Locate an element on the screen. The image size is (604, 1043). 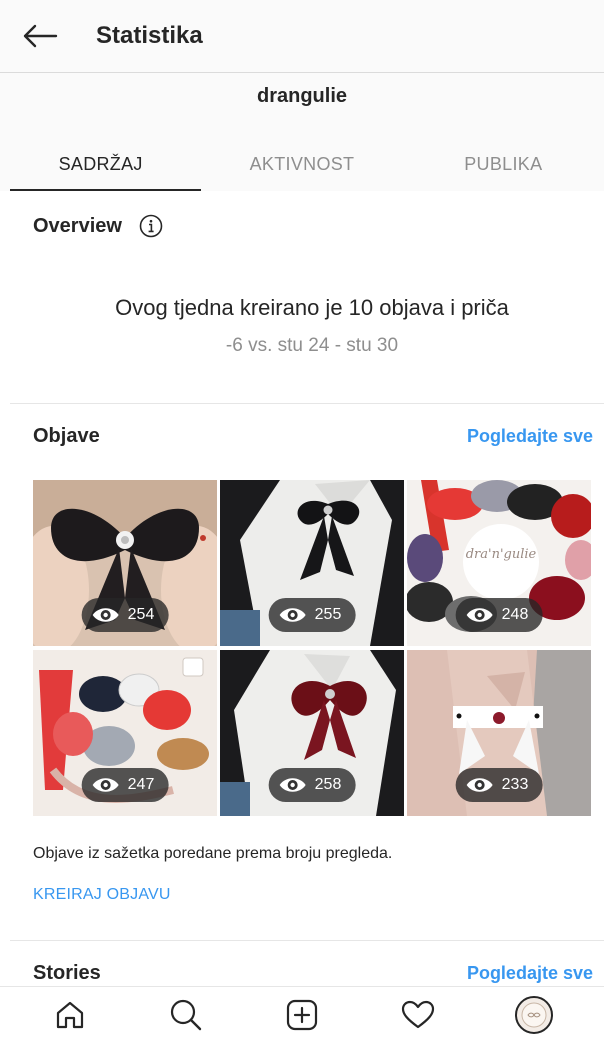
account-header: drangulie SADRŽAJ AKTIVNOST PUBLIKA is located at coordinates (302, 132).